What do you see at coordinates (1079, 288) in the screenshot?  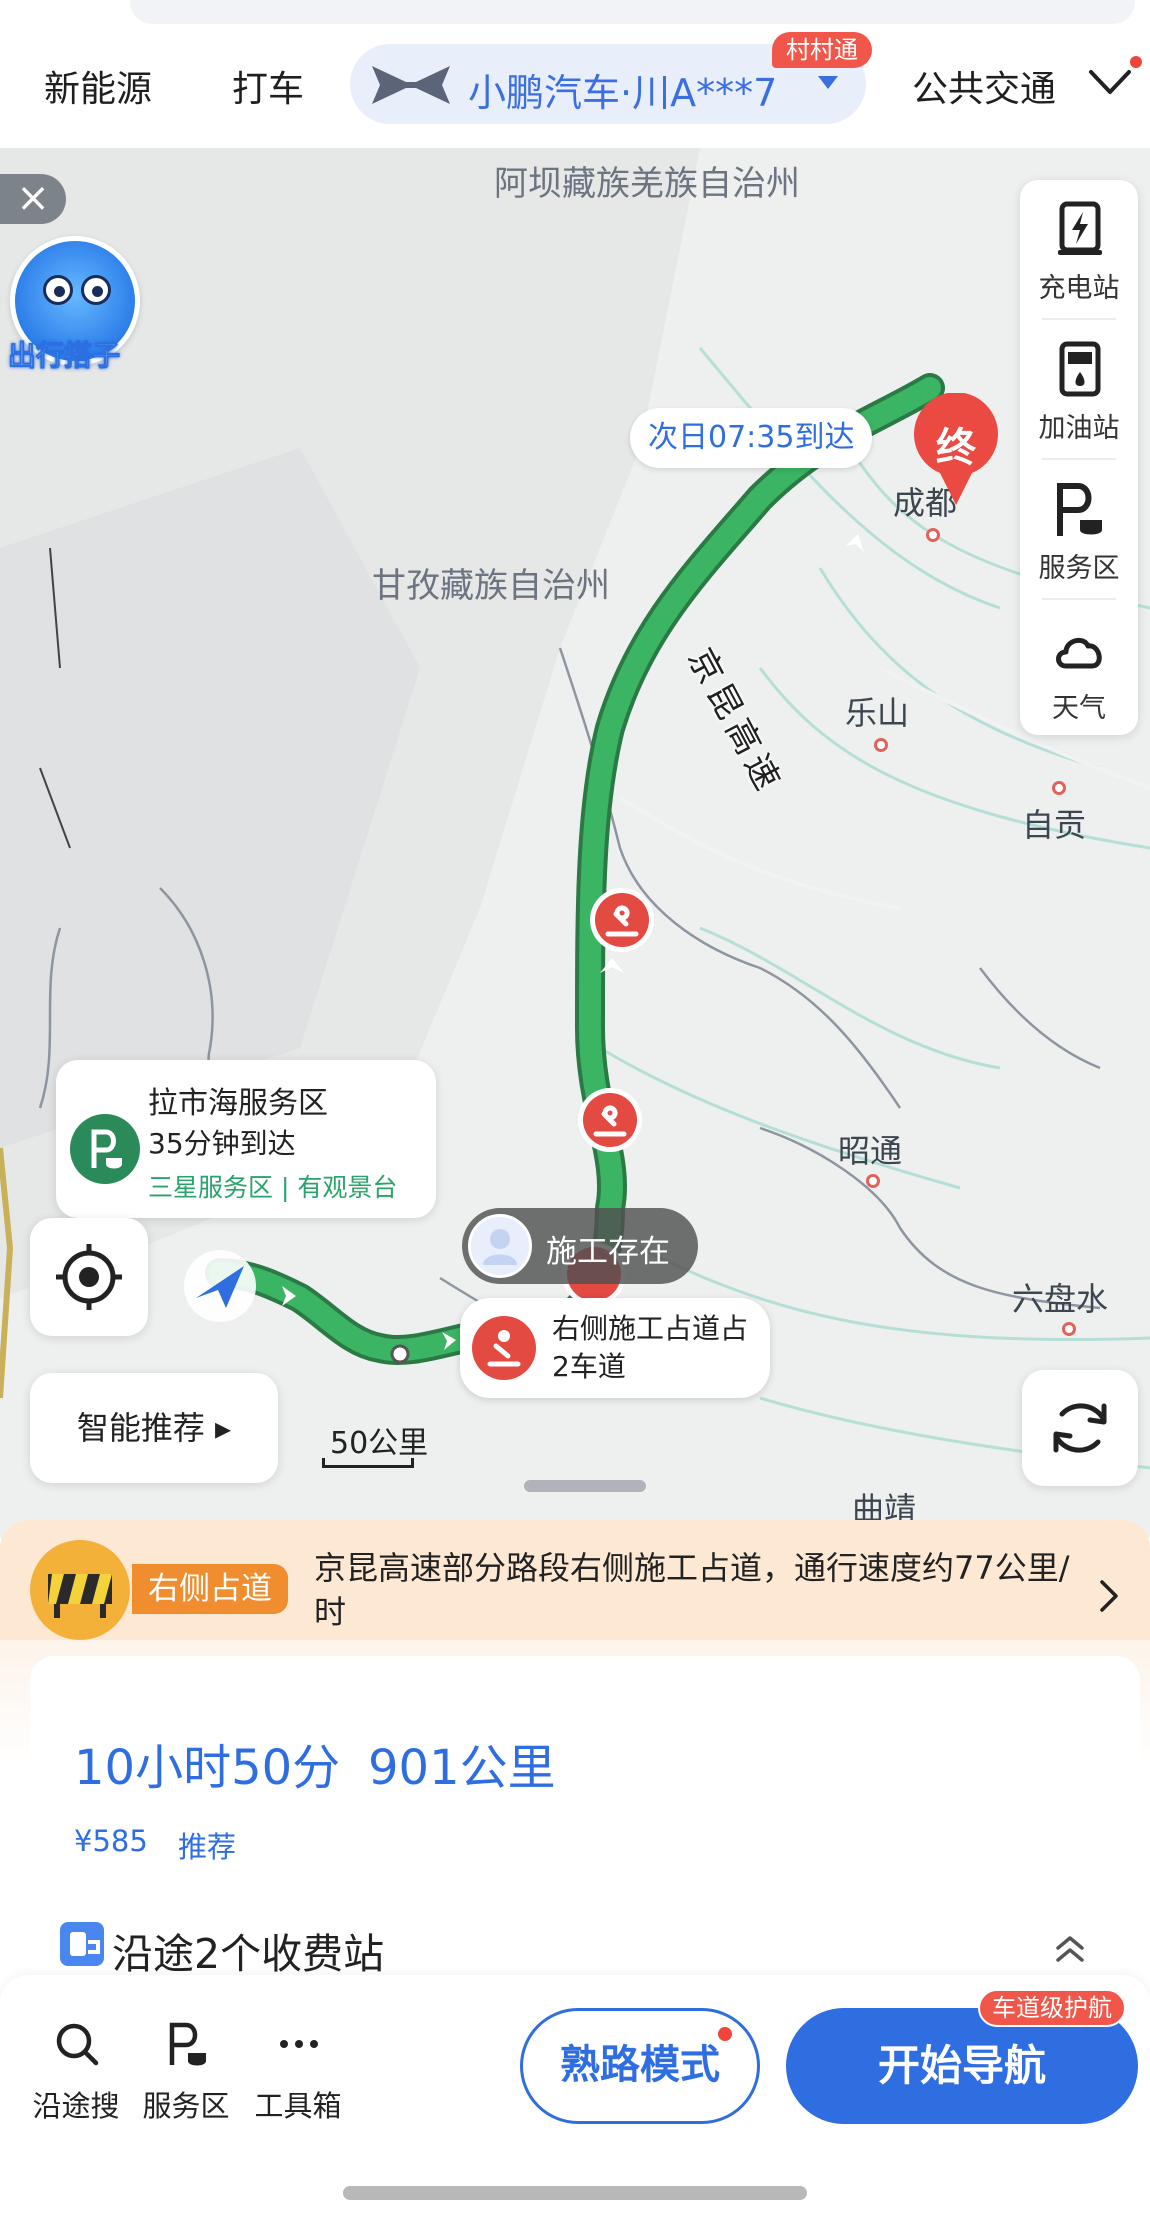 I see `tool-label: 充电站` at bounding box center [1079, 288].